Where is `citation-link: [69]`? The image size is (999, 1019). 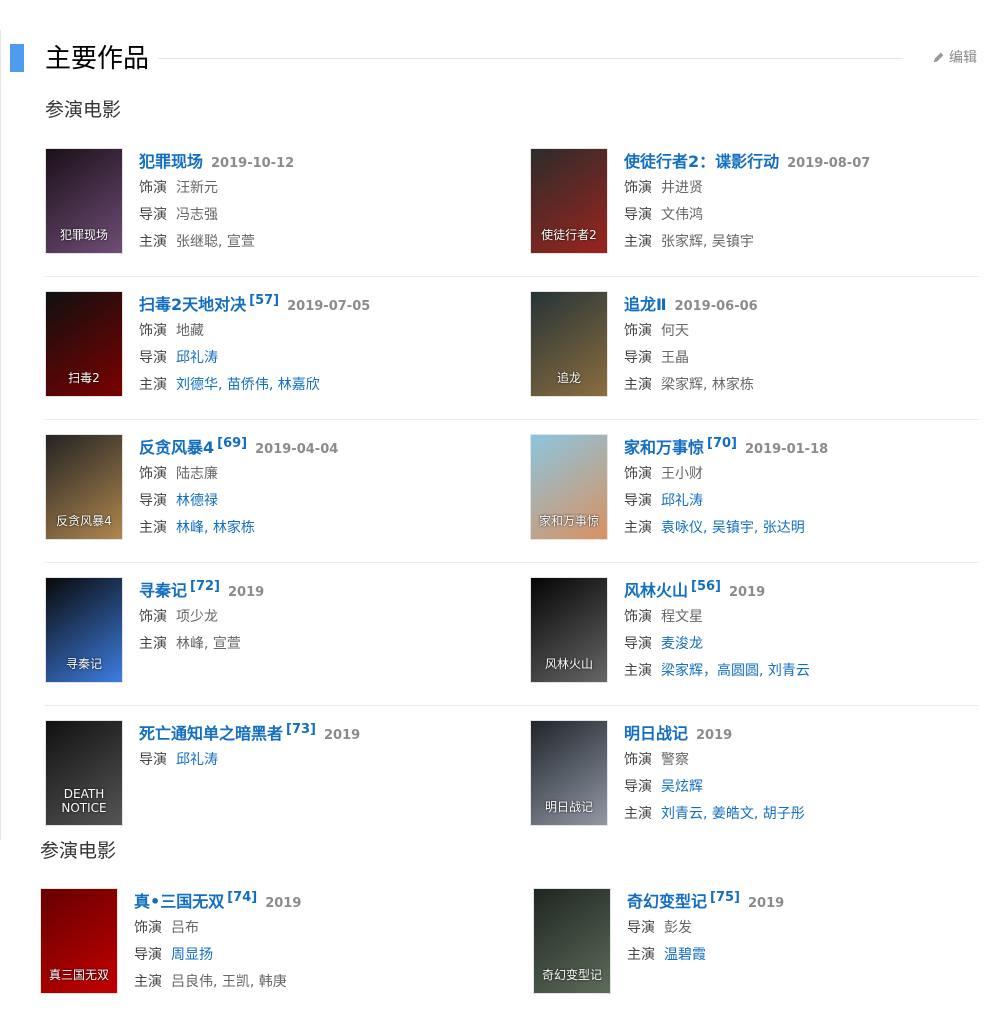 citation-link: [69] is located at coordinates (232, 443).